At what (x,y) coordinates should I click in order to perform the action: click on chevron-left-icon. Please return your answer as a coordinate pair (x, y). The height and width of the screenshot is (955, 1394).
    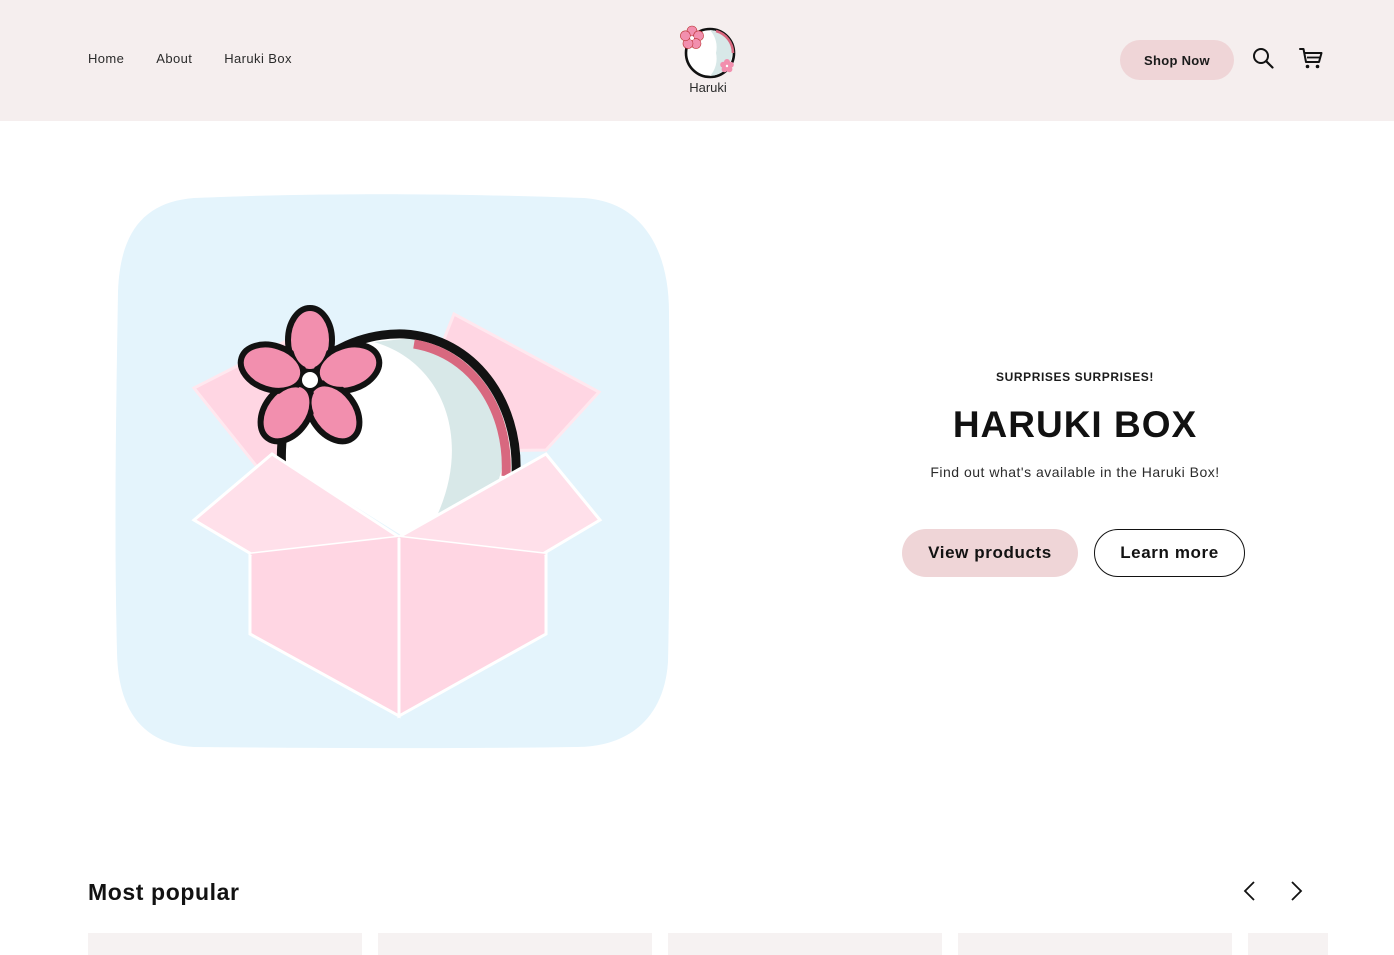
    Looking at the image, I should click on (1250, 891).